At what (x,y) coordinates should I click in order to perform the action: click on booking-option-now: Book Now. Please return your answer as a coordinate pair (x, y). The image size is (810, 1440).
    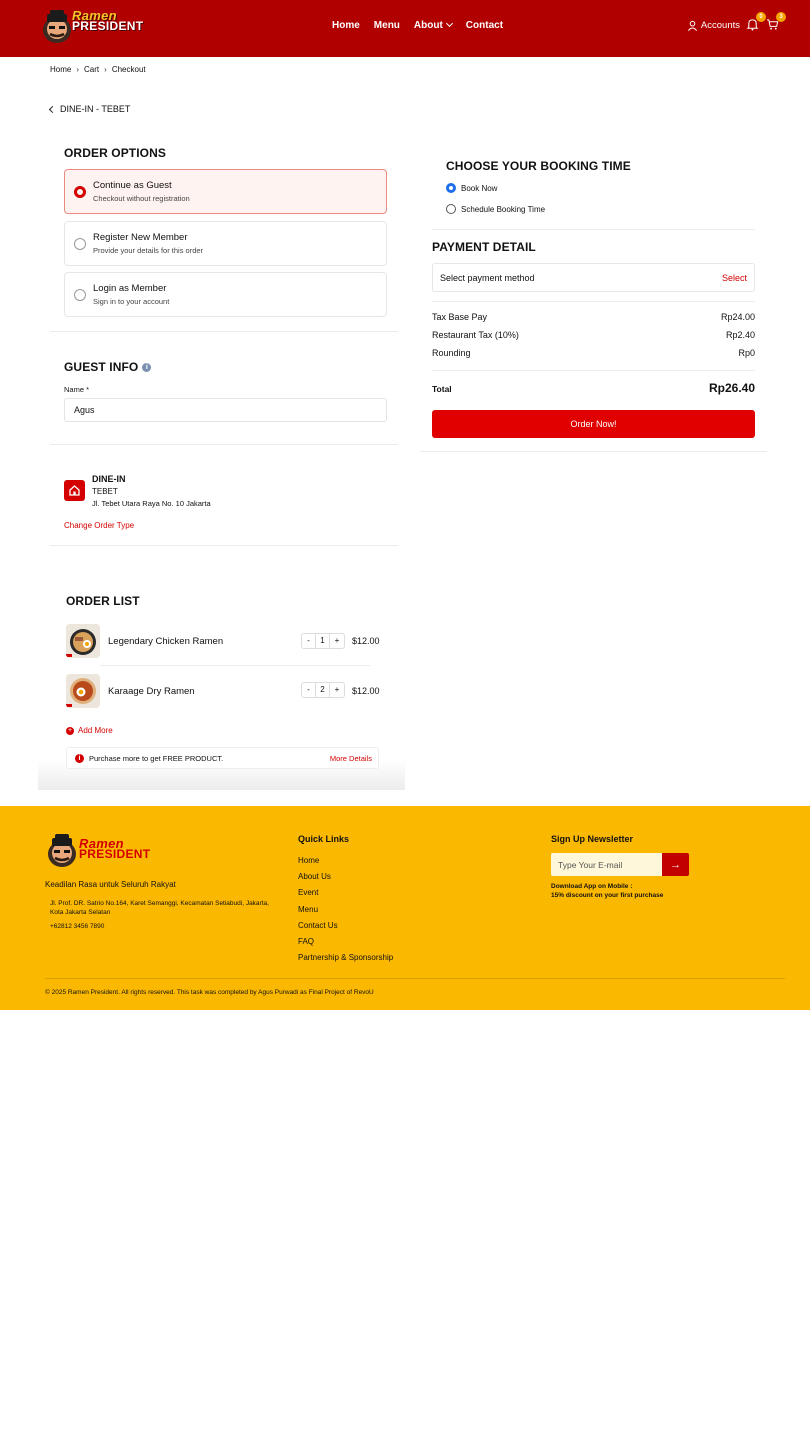
    Looking at the image, I should click on (471, 188).